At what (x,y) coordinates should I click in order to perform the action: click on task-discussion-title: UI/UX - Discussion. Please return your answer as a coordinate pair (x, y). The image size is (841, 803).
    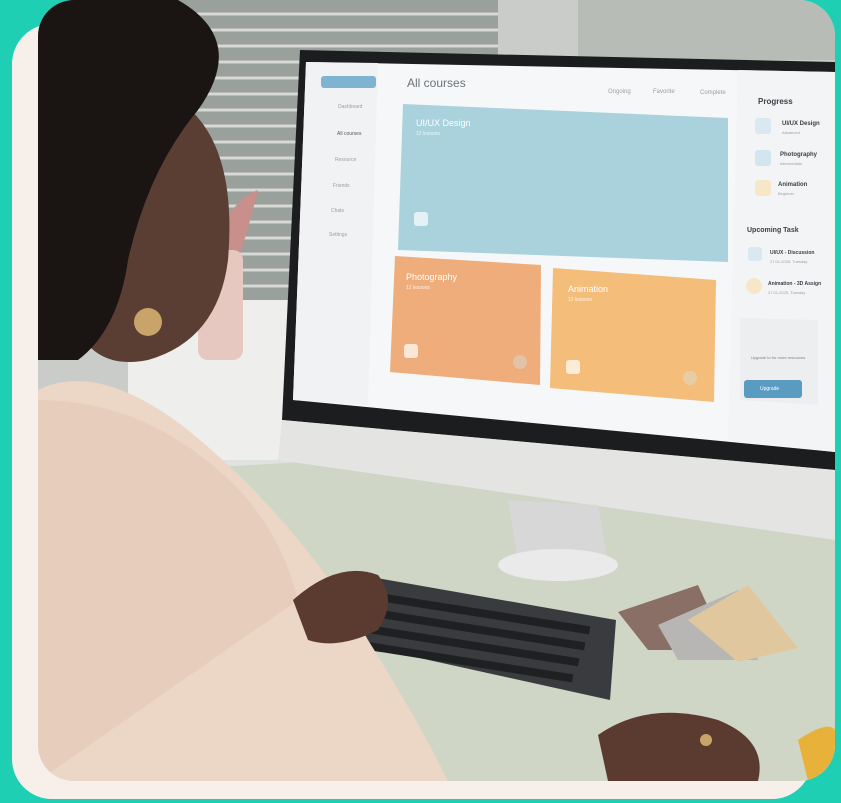
    Looking at the image, I should click on (792, 253).